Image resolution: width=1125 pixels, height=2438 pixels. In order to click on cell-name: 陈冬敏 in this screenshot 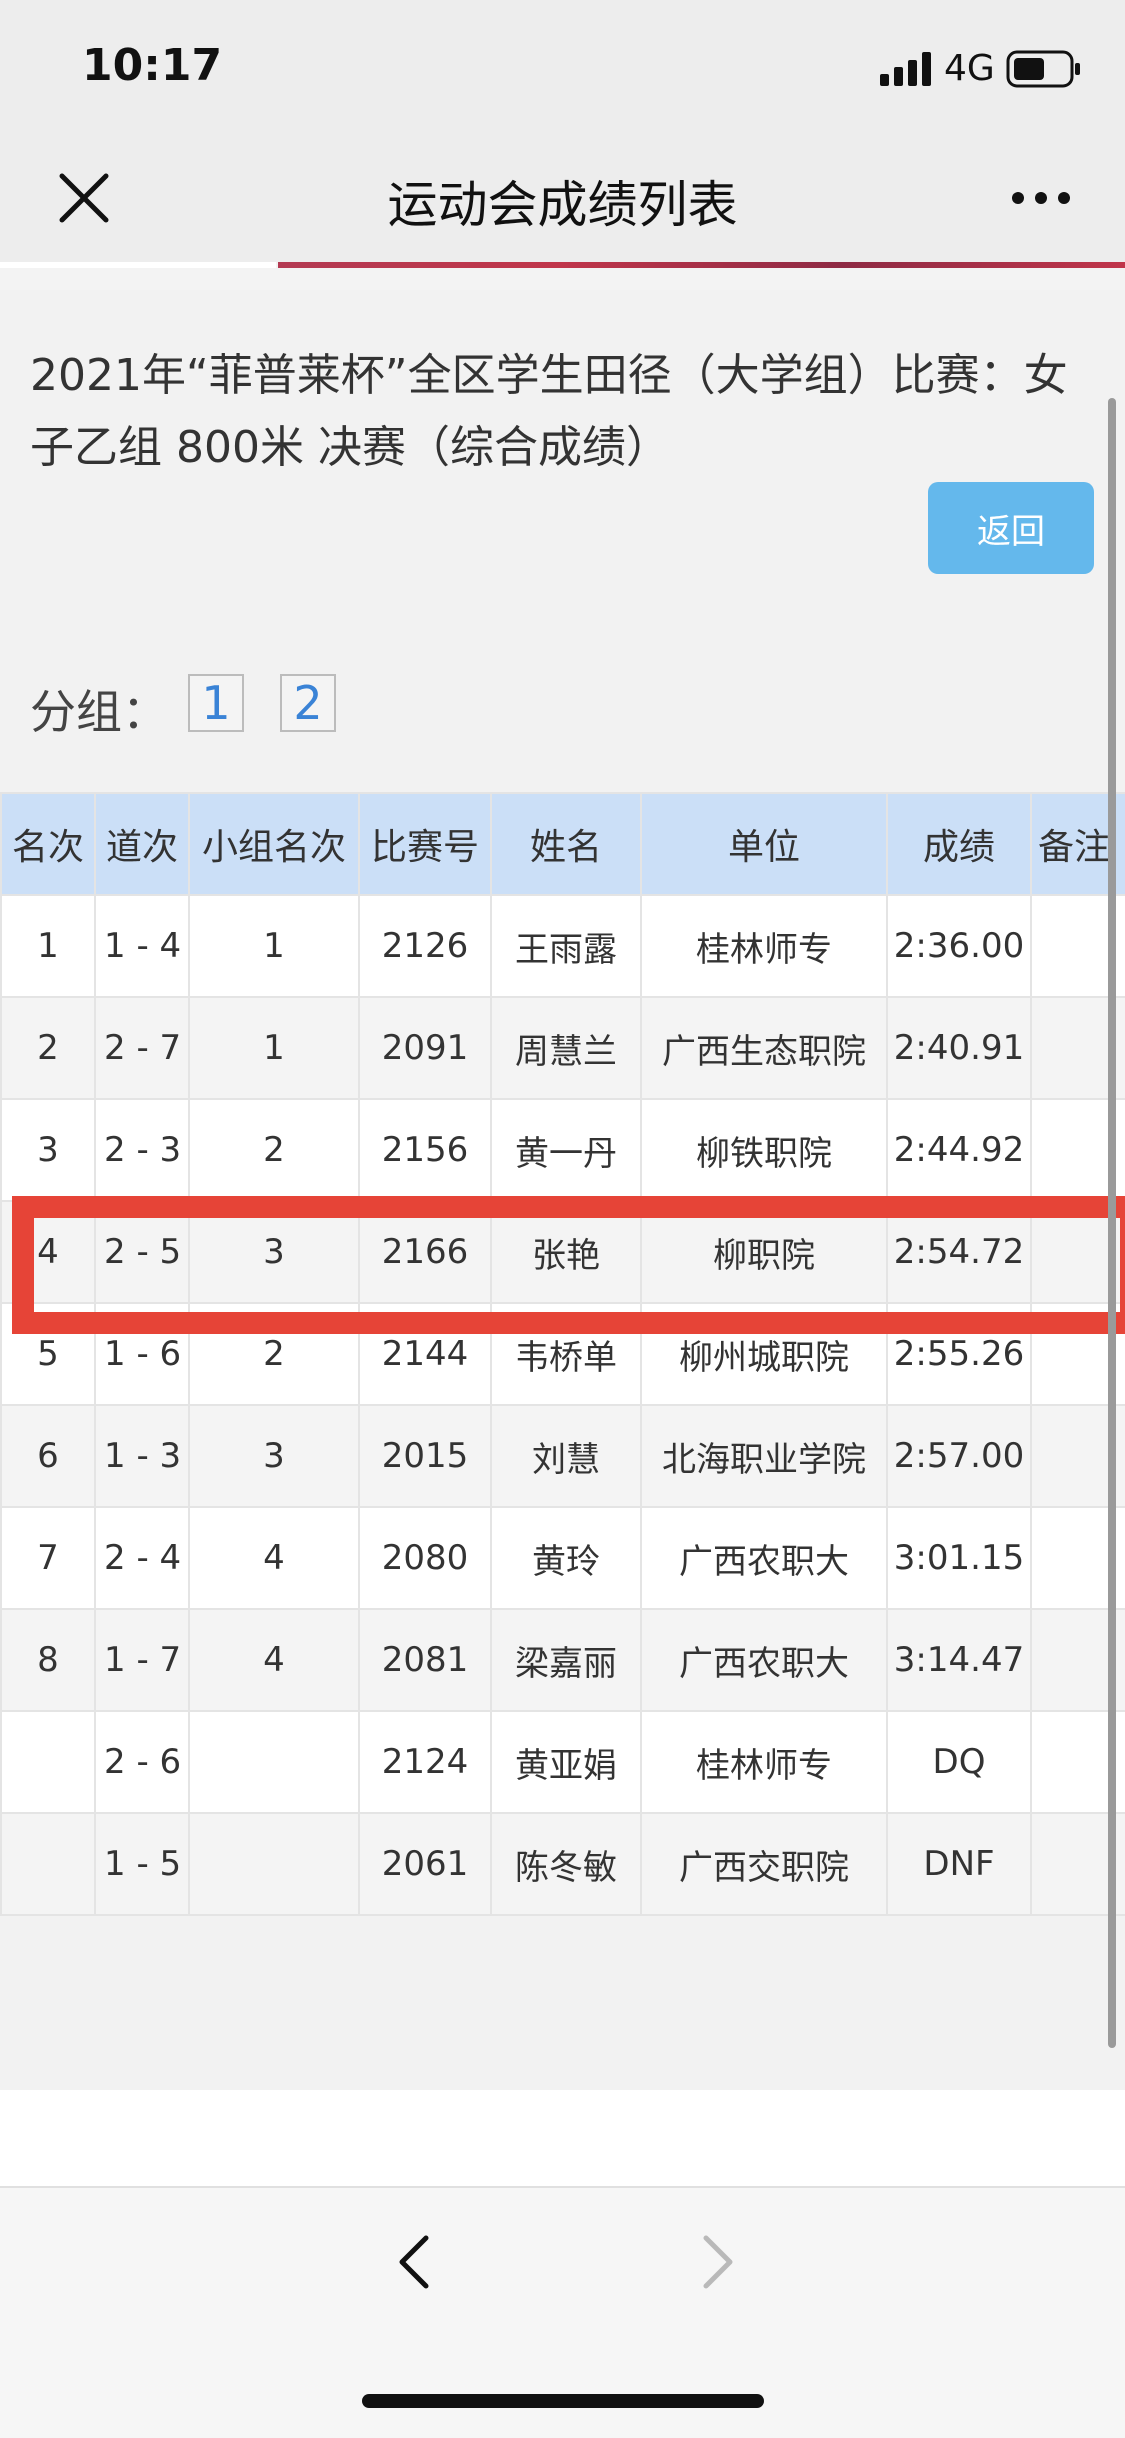, I will do `click(566, 1864)`.